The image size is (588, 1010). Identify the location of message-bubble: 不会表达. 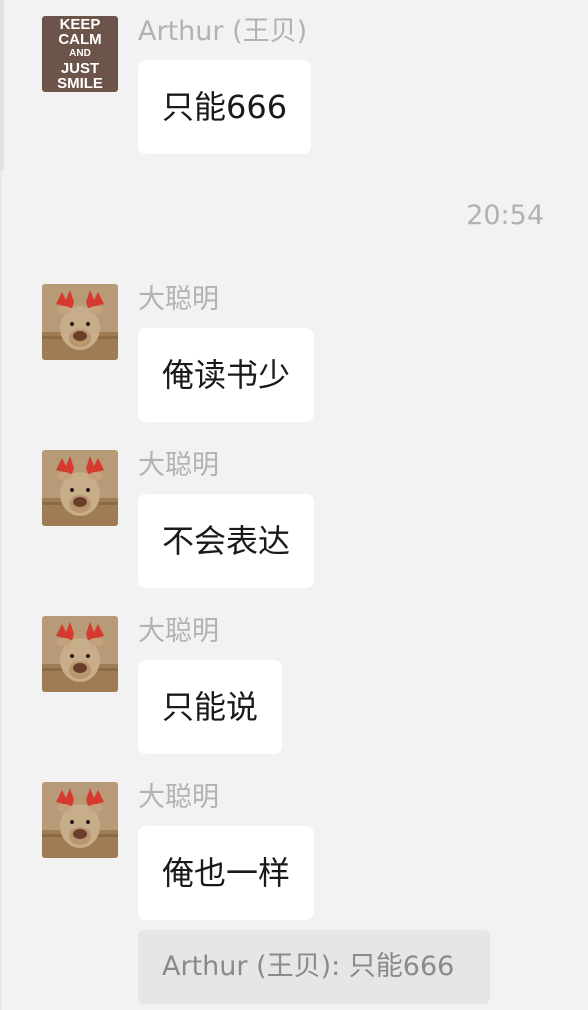
(226, 541).